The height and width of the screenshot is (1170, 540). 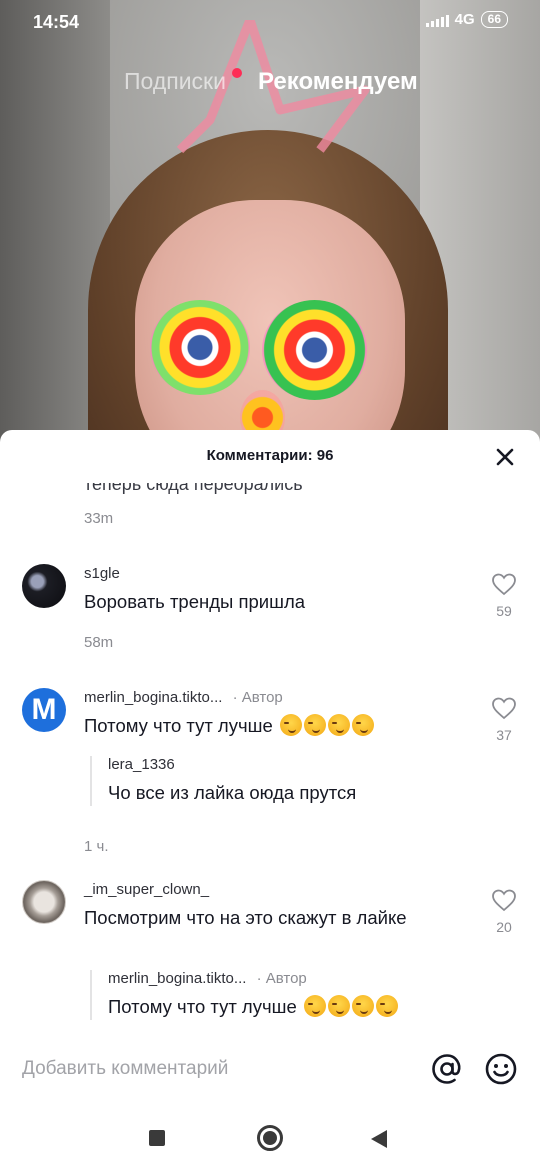 What do you see at coordinates (379, 1139) in the screenshot?
I see `back-button` at bounding box center [379, 1139].